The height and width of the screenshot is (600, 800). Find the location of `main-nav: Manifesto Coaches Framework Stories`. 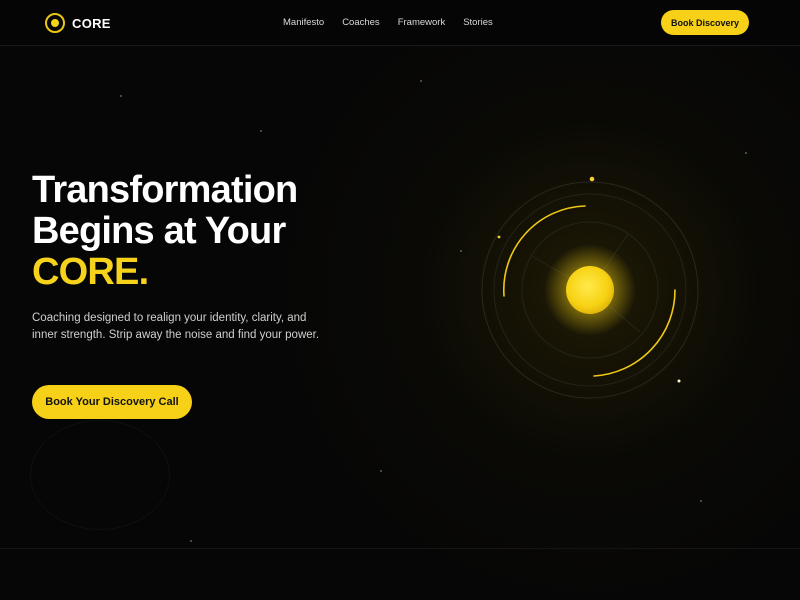

main-nav: Manifesto Coaches Framework Stories is located at coordinates (388, 22).